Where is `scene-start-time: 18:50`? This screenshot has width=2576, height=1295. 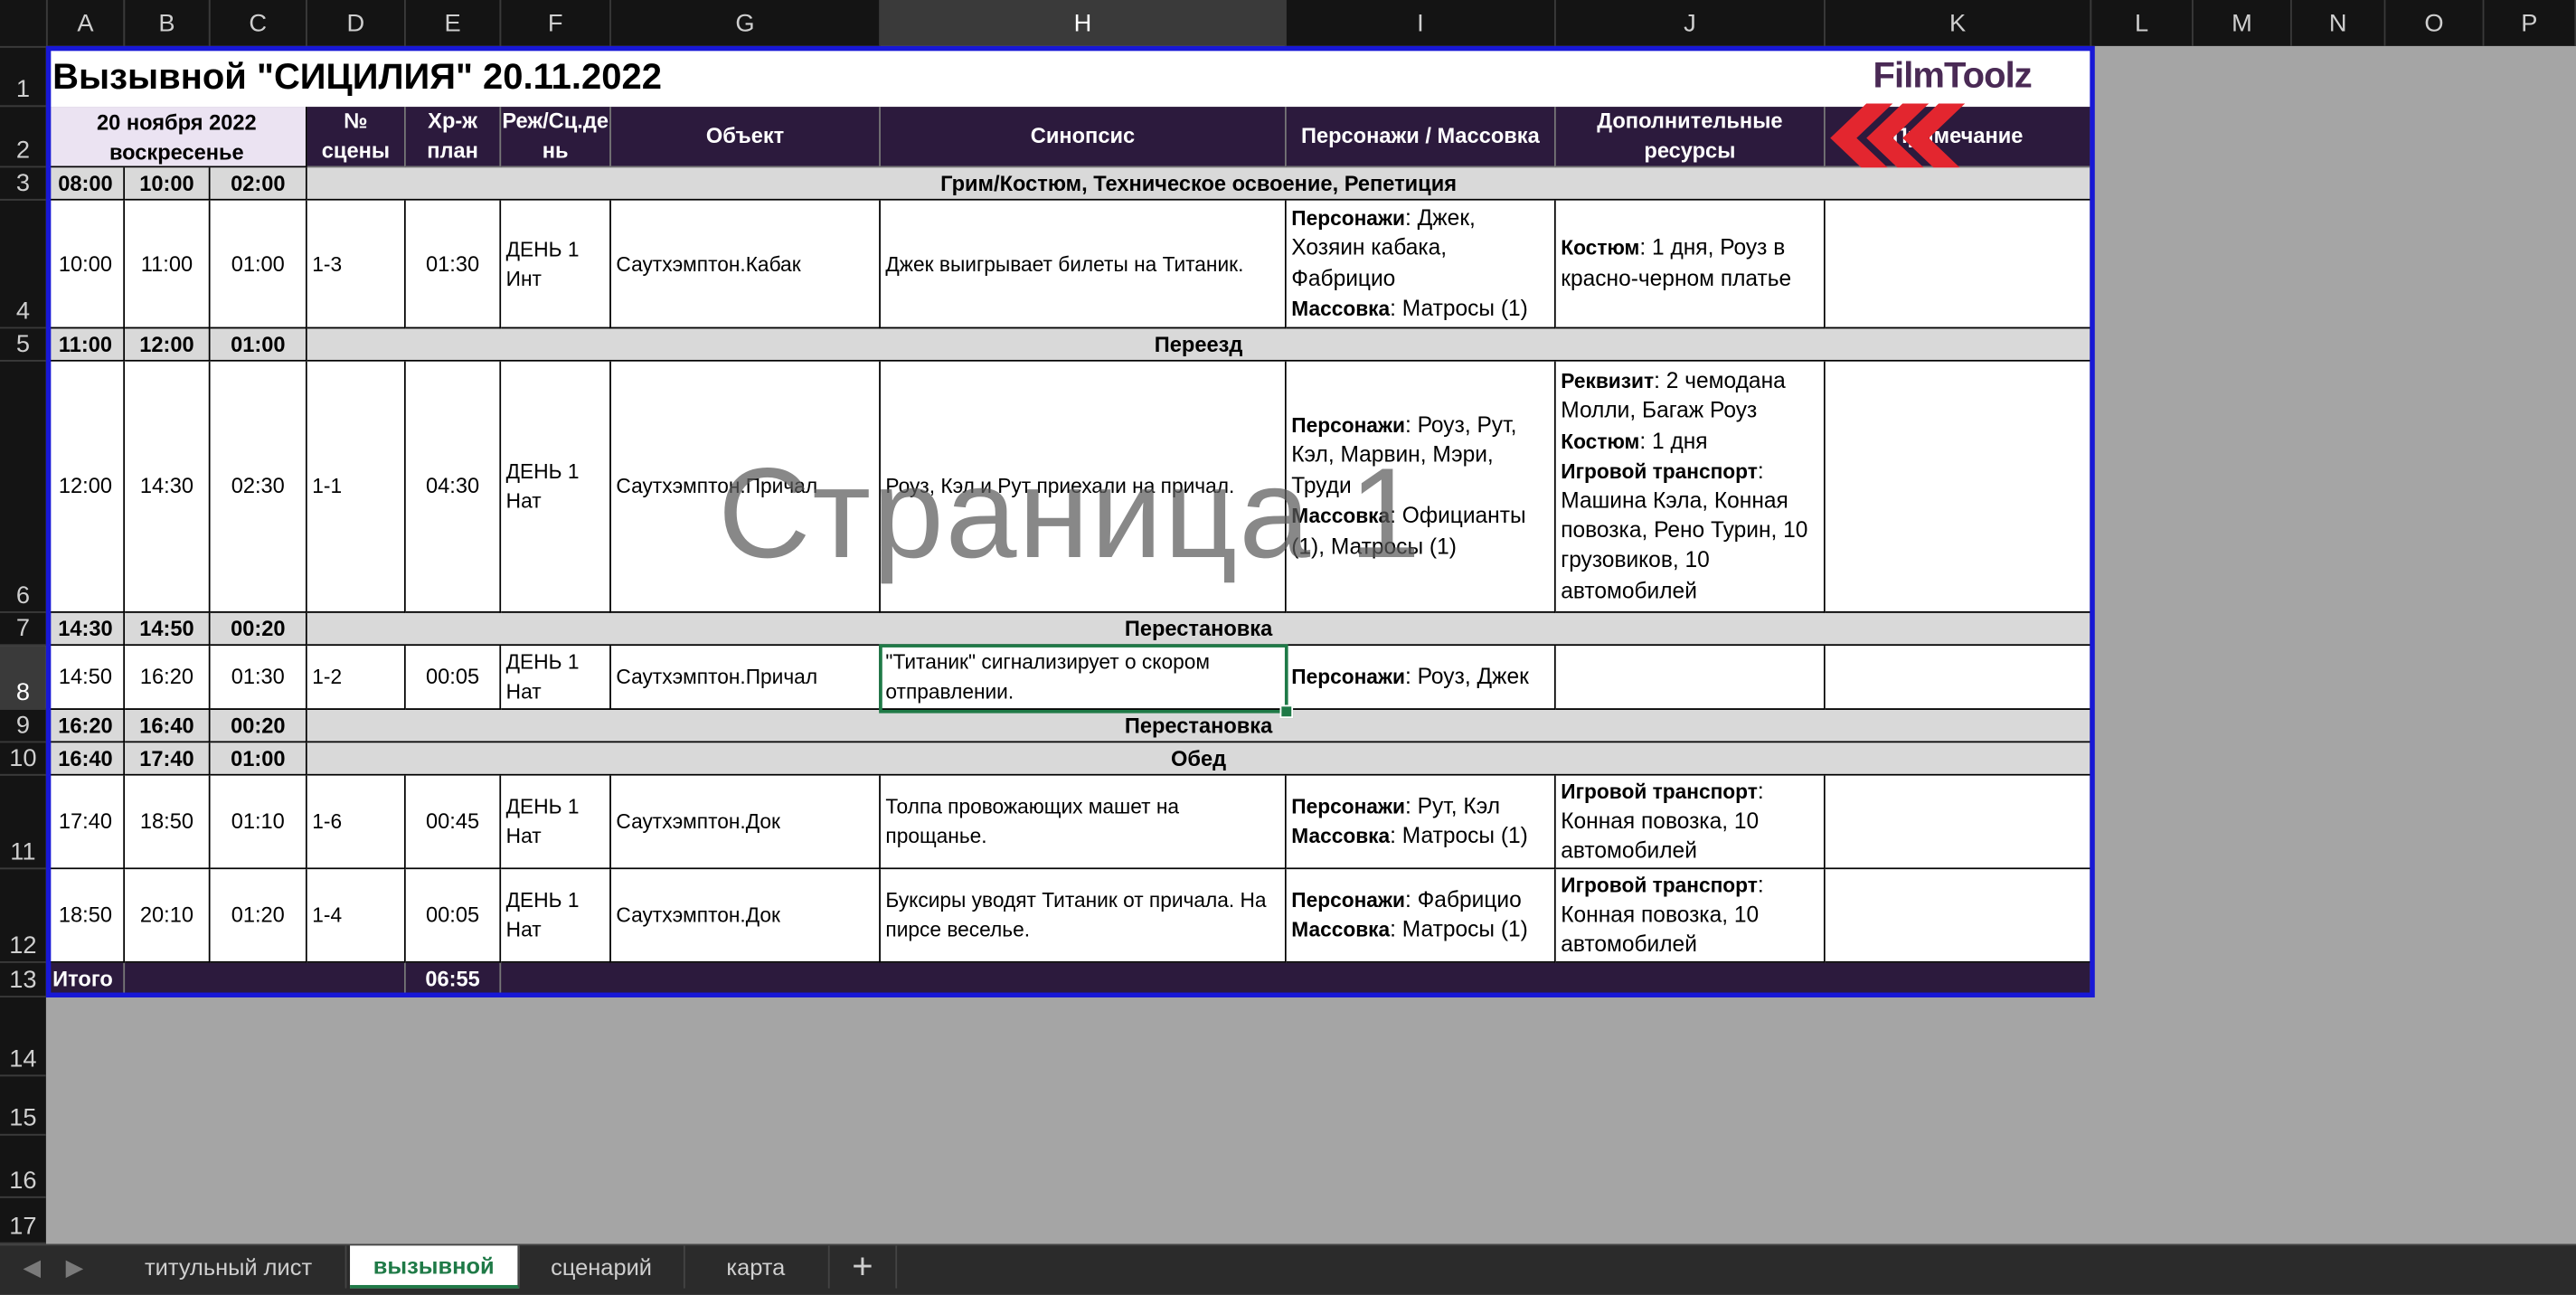
scene-start-time: 18:50 is located at coordinates (86, 916).